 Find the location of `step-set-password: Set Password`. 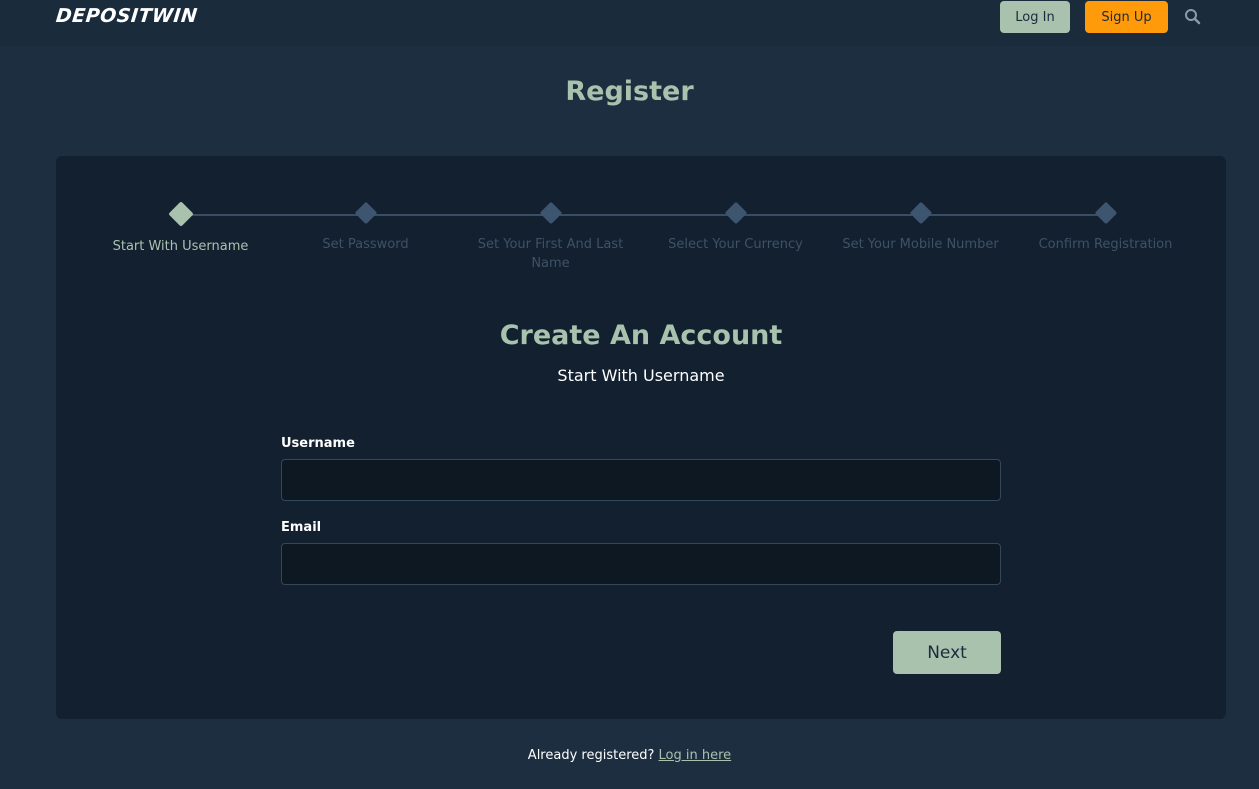

step-set-password: Set Password is located at coordinates (365, 227).